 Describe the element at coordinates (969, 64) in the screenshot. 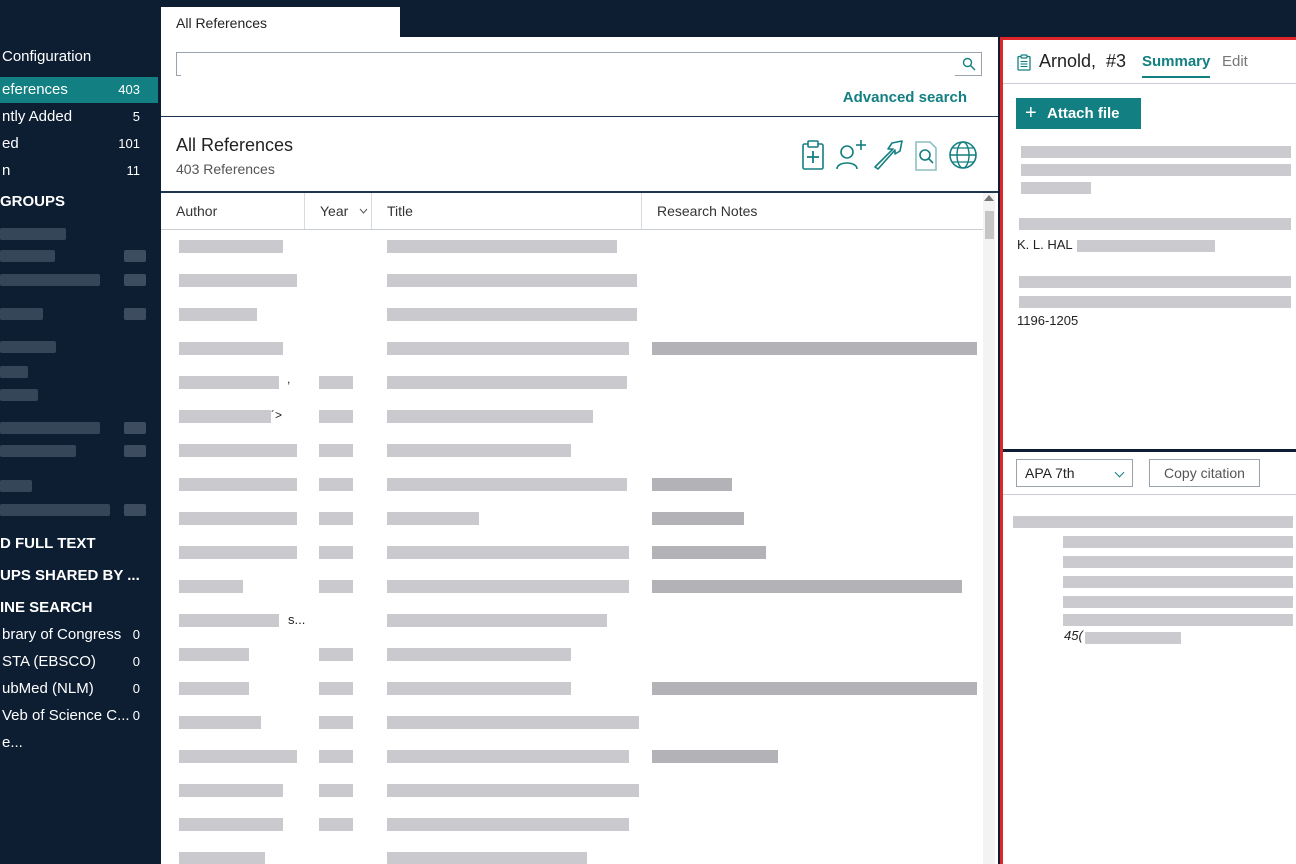

I see `search-icon` at that location.